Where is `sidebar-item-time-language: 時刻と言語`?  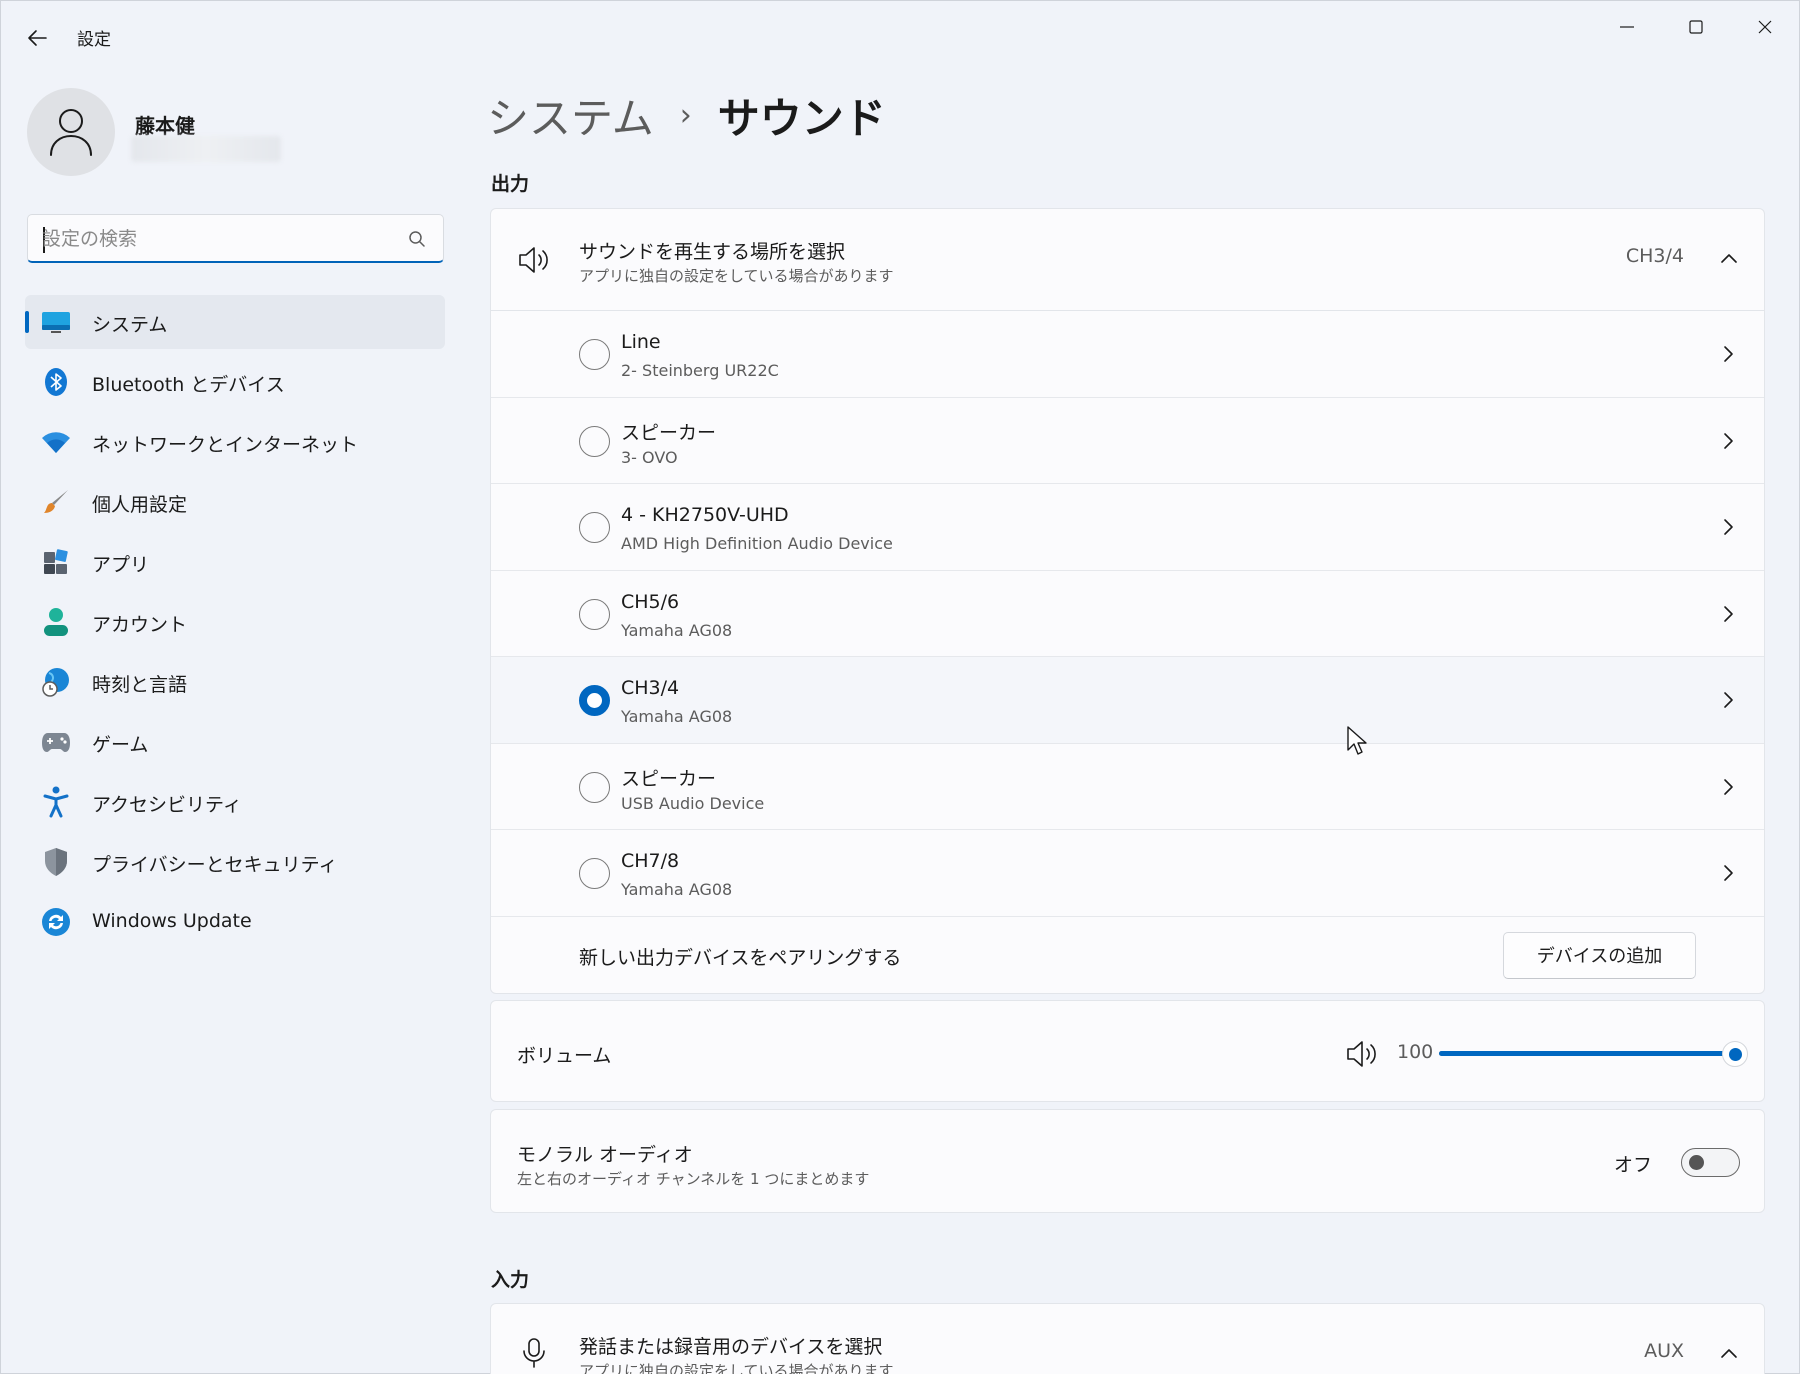
sidebar-item-time-language: 時刻と言語 is located at coordinates (235, 682).